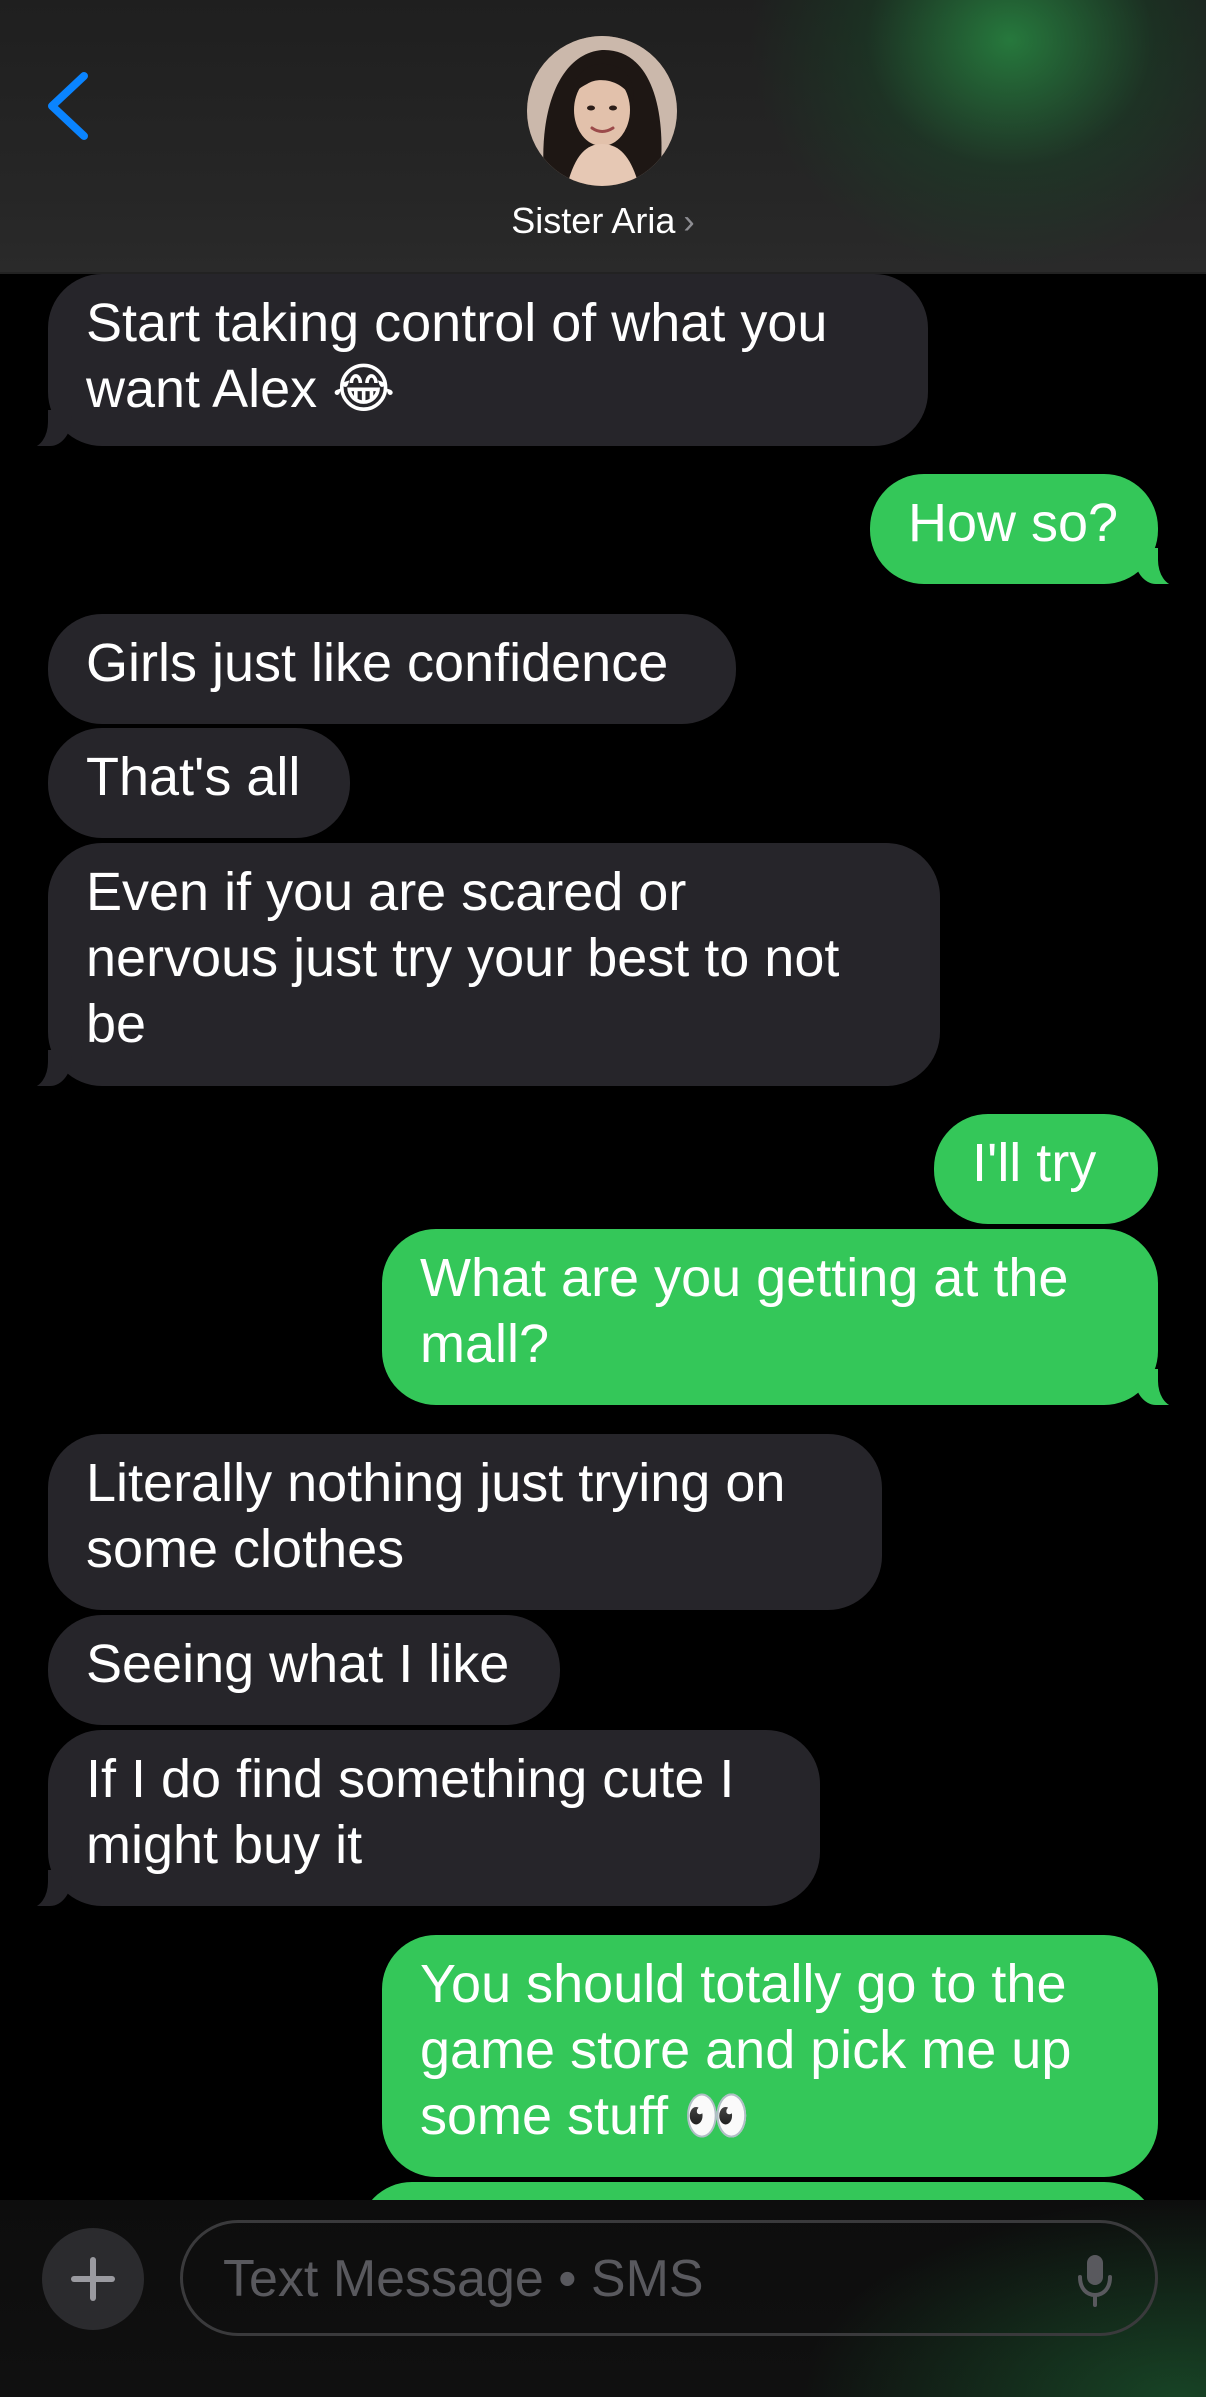  I want to click on microphone-icon, so click(1095, 2281).